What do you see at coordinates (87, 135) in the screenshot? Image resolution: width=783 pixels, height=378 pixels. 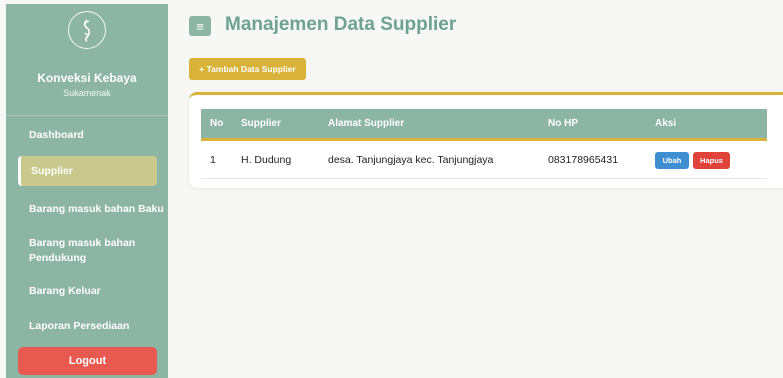 I see `sidebar-item-dashboard: Dashboard` at bounding box center [87, 135].